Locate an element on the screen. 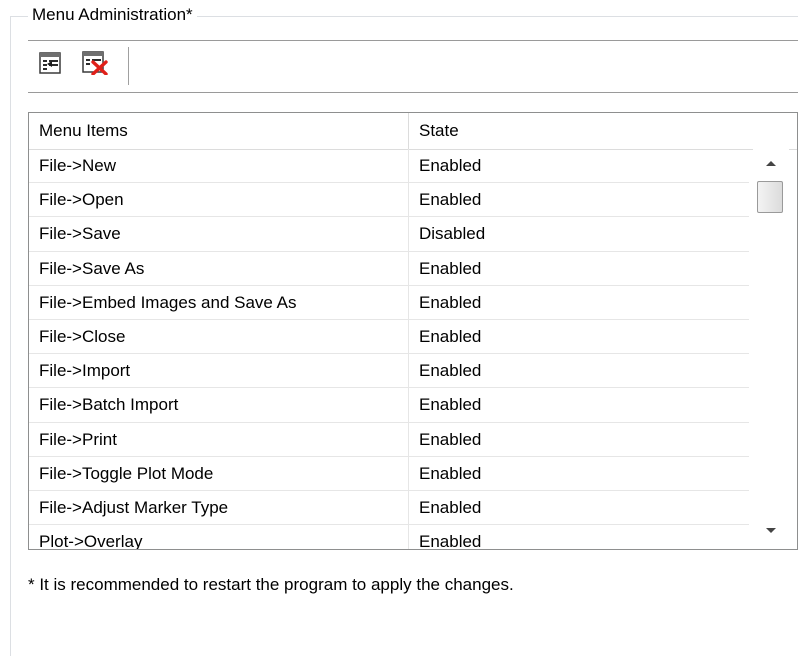  table-row: File->Print Enabled is located at coordinates (389, 439).